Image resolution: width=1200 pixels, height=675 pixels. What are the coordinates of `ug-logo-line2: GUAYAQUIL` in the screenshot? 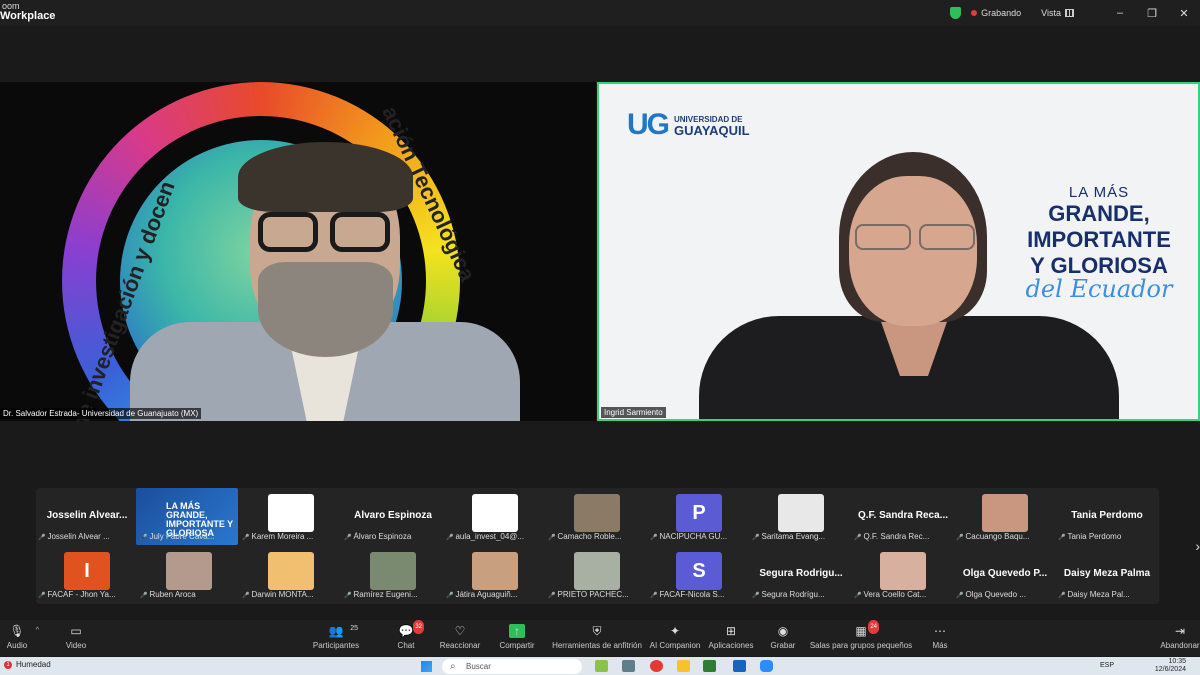 It's located at (712, 130).